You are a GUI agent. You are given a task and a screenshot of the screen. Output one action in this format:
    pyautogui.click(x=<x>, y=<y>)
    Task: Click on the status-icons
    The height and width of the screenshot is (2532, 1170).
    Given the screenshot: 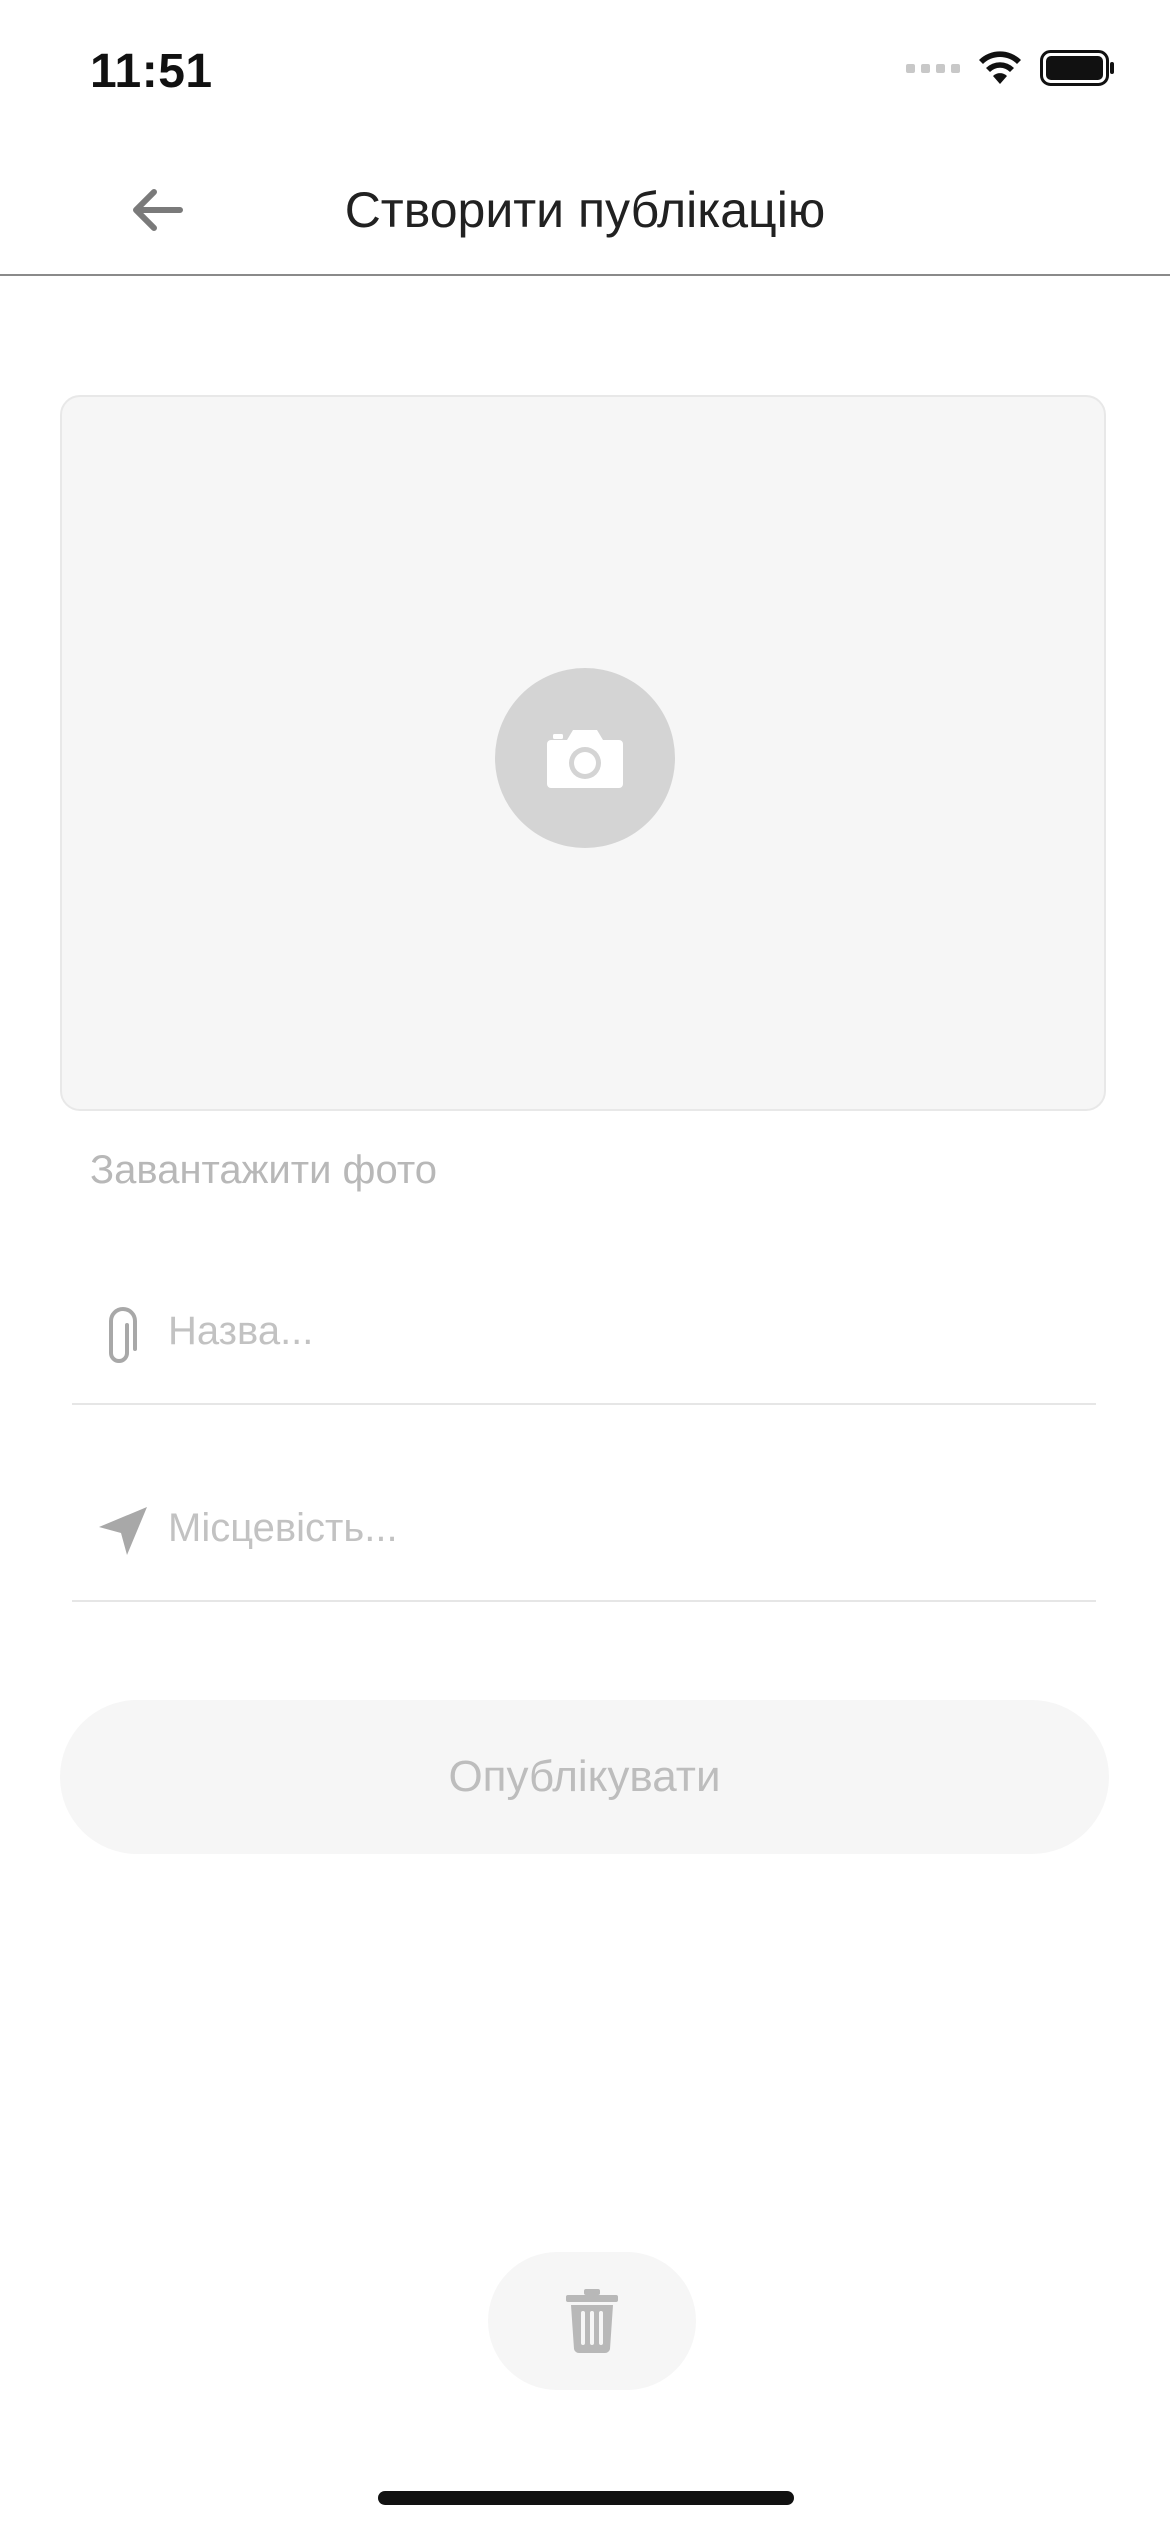 What is the action you would take?
    pyautogui.click(x=1011, y=68)
    